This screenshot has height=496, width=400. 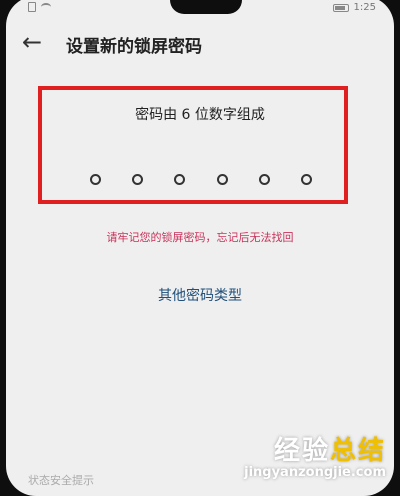 What do you see at coordinates (61, 480) in the screenshot?
I see `bottom-hint: 状态安全提示` at bounding box center [61, 480].